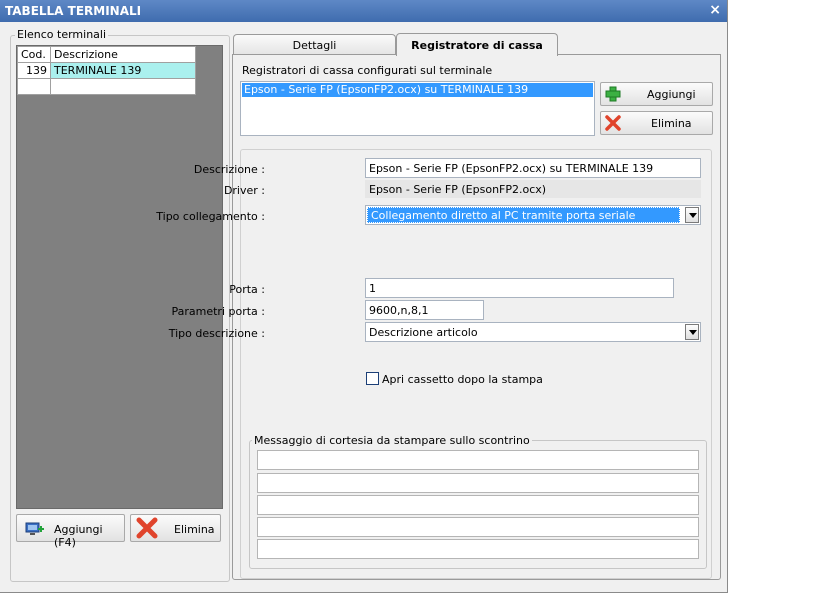 The image size is (819, 593). Describe the element at coordinates (671, 94) in the screenshot. I see `add-register-label: Aggiungi` at that location.